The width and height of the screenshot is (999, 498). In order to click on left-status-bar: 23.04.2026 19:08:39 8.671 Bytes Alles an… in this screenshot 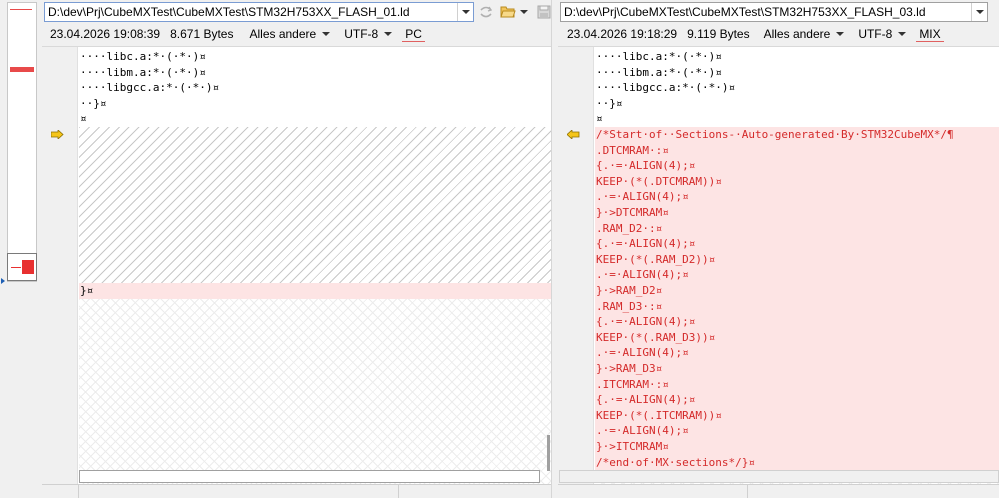, I will do `click(237, 34)`.